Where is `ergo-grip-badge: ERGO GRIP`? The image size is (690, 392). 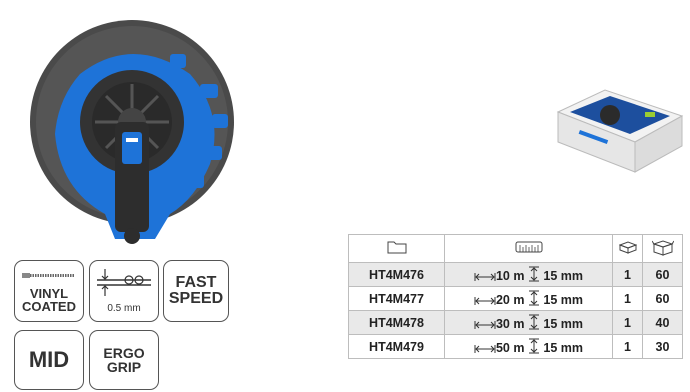
ergo-grip-badge: ERGO GRIP is located at coordinates (124, 360).